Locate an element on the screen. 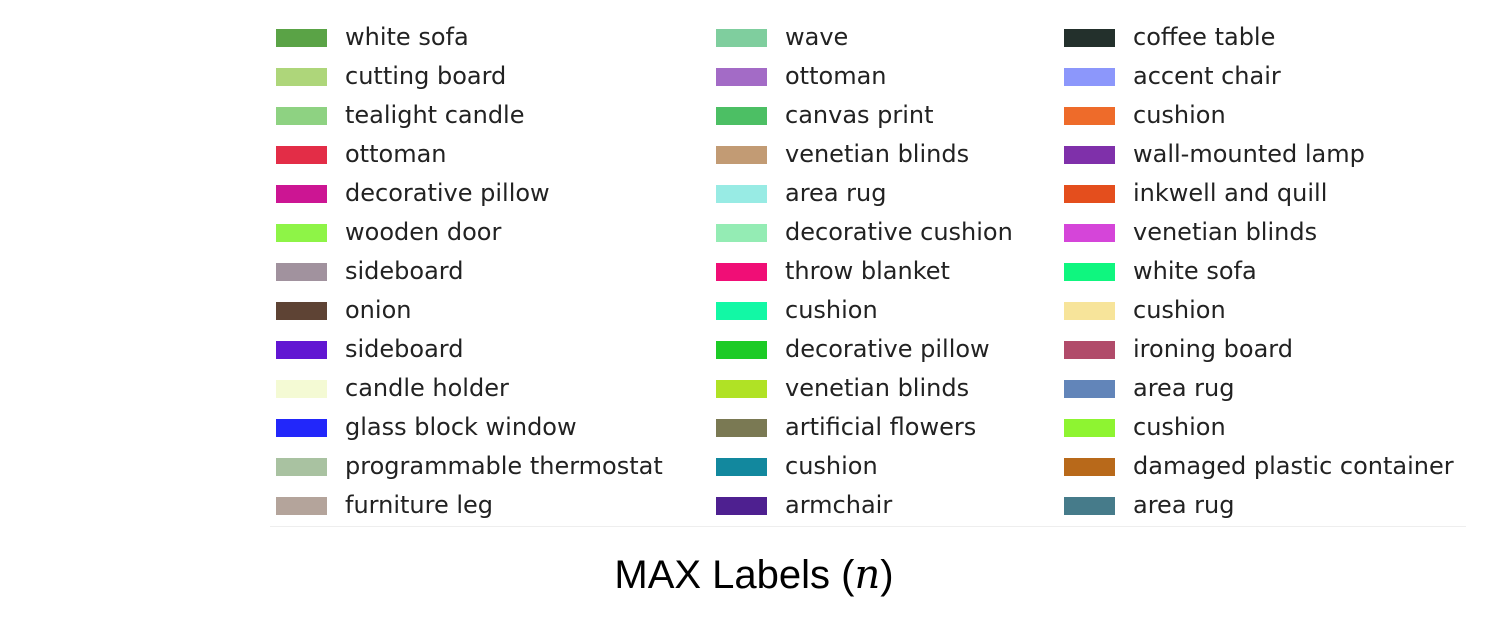 Image resolution: width=1508 pixels, height=632 pixels. legend-item: furniture leg is located at coordinates (469, 505).